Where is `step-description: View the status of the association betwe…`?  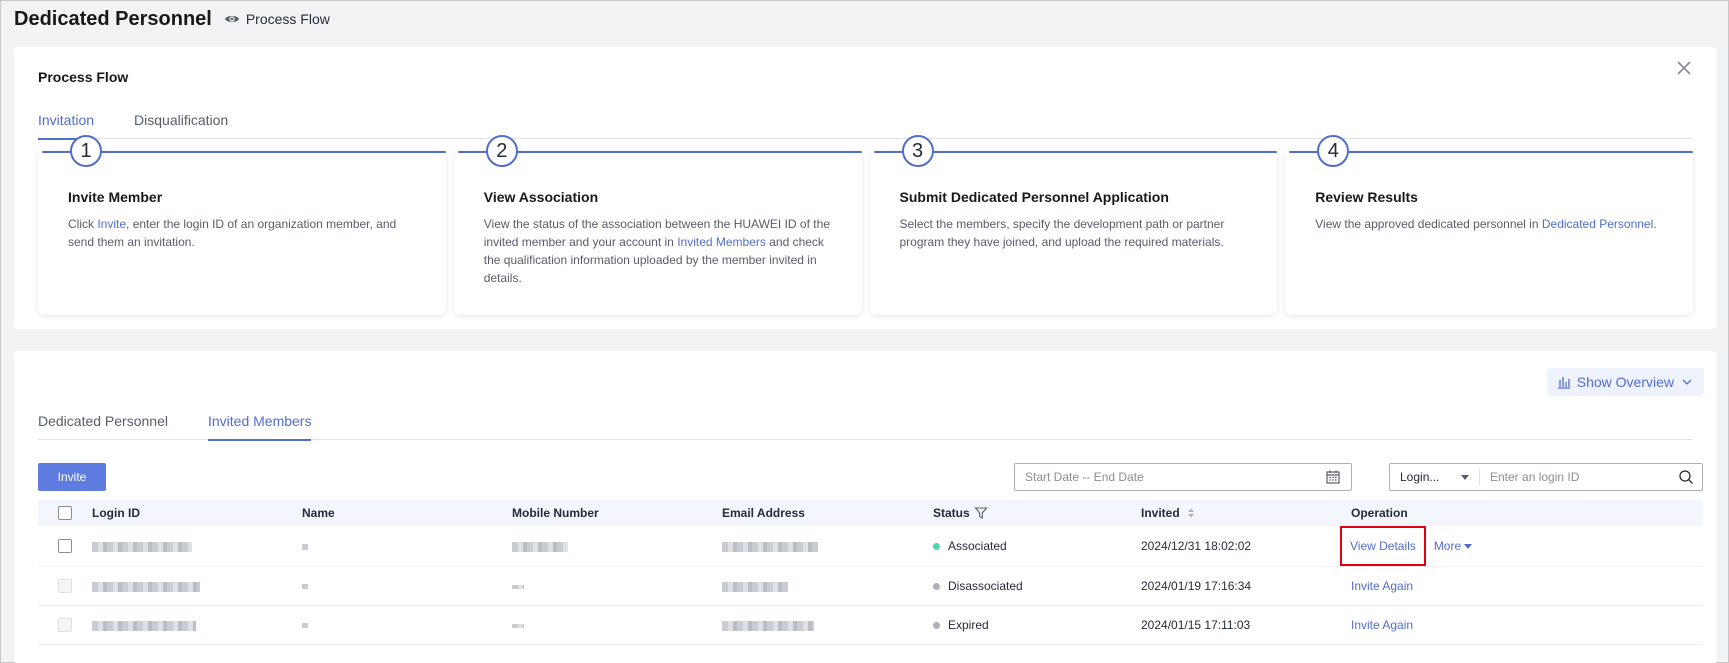
step-description: View the status of the association betwe… is located at coordinates (656, 251).